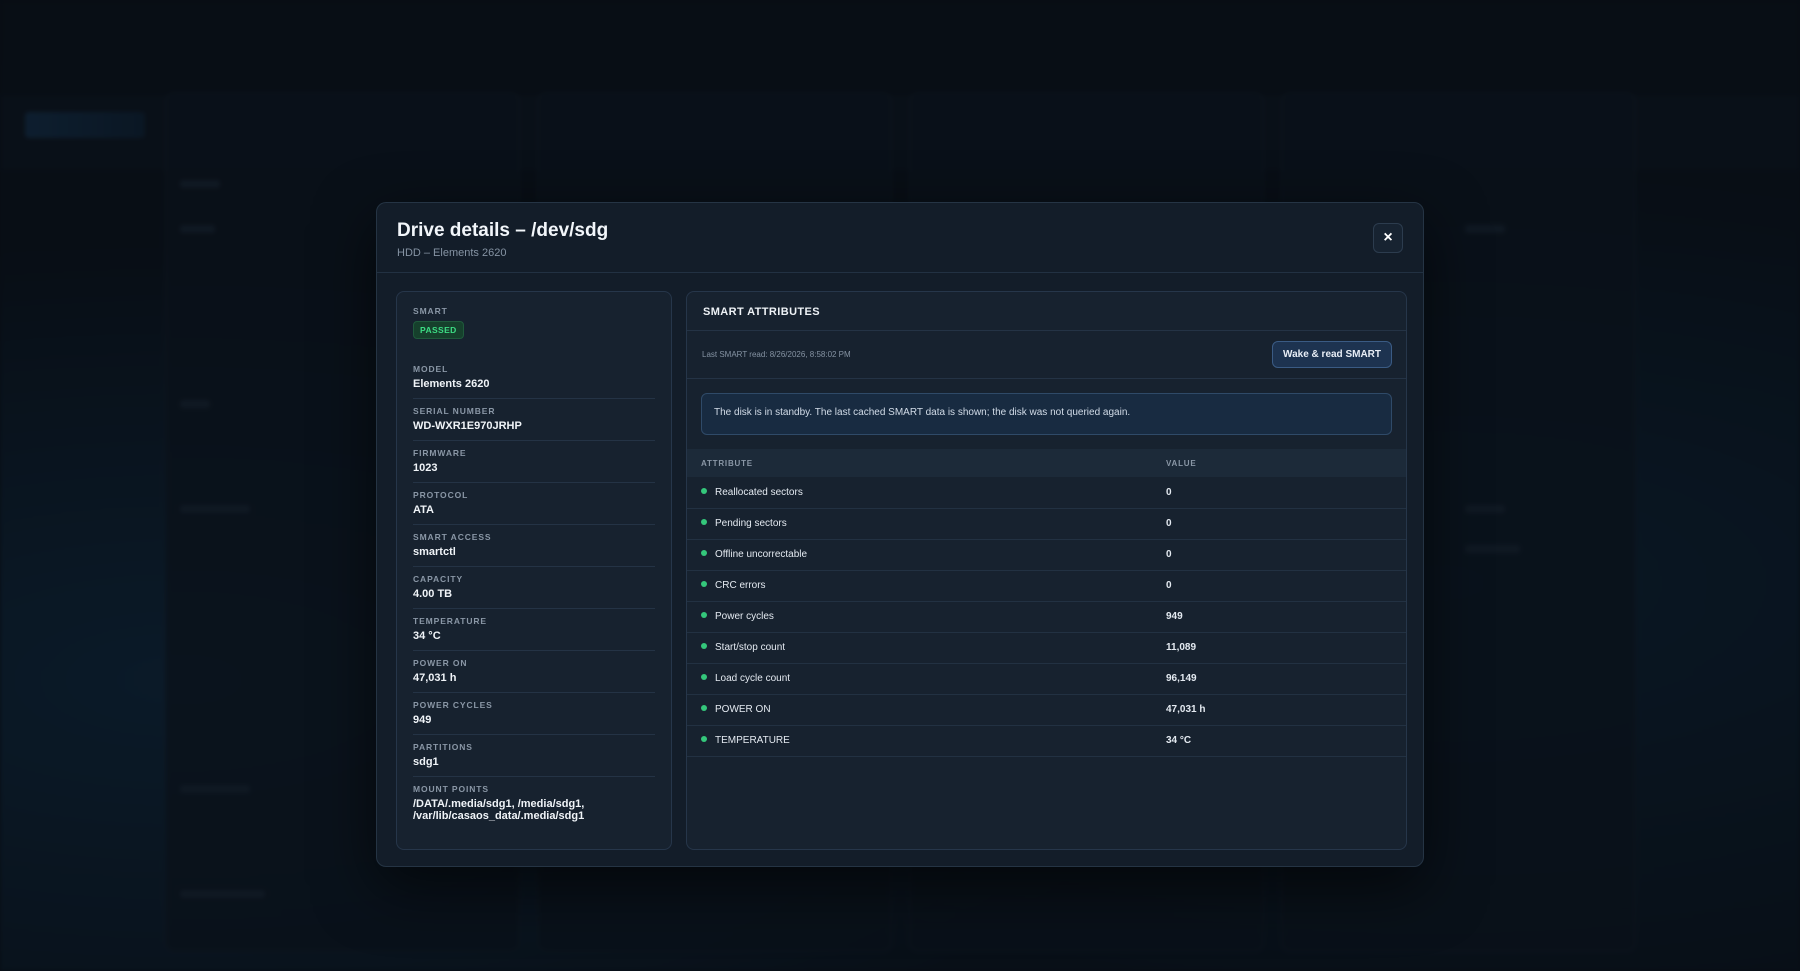  I want to click on field-label: SMART ACCESS, so click(452, 537).